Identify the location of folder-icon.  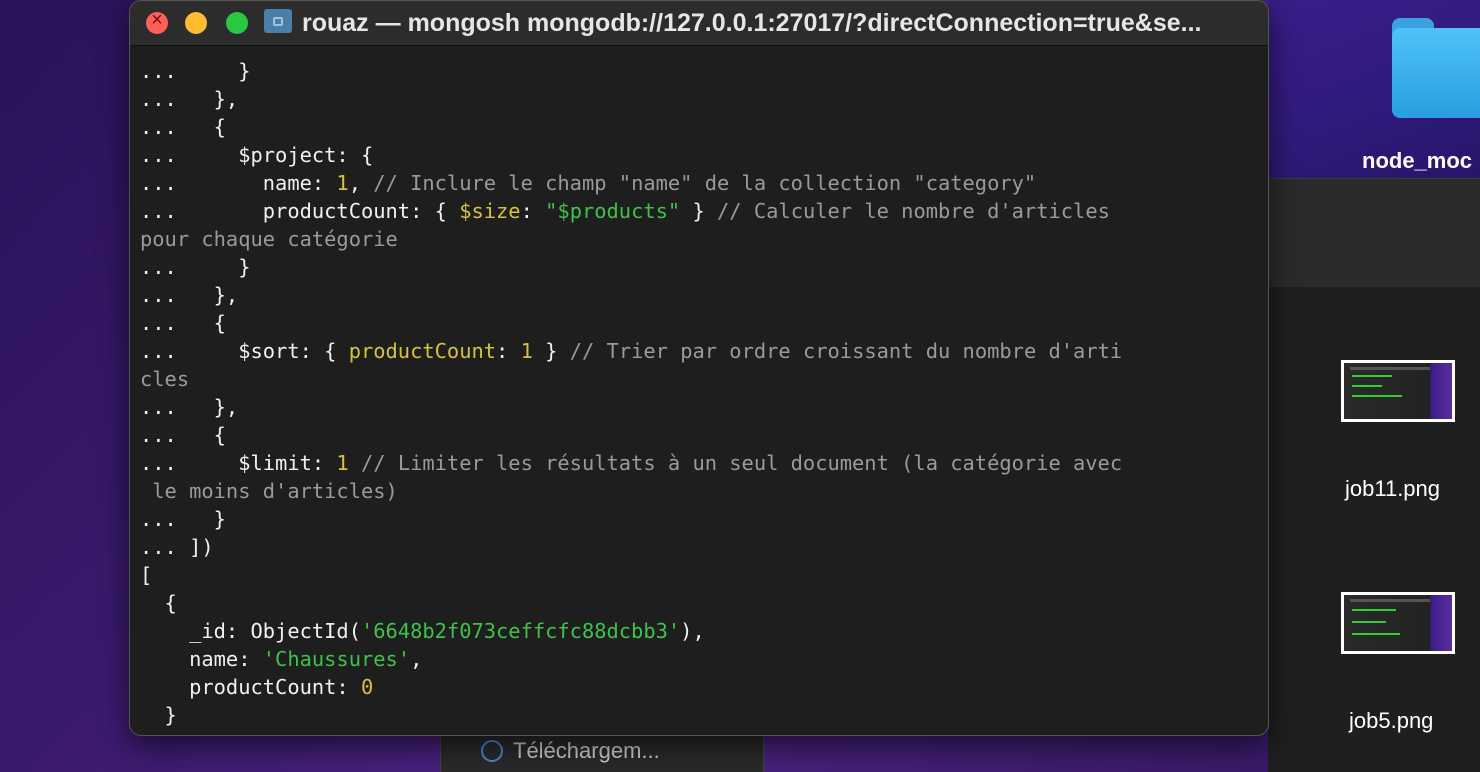
(1436, 68).